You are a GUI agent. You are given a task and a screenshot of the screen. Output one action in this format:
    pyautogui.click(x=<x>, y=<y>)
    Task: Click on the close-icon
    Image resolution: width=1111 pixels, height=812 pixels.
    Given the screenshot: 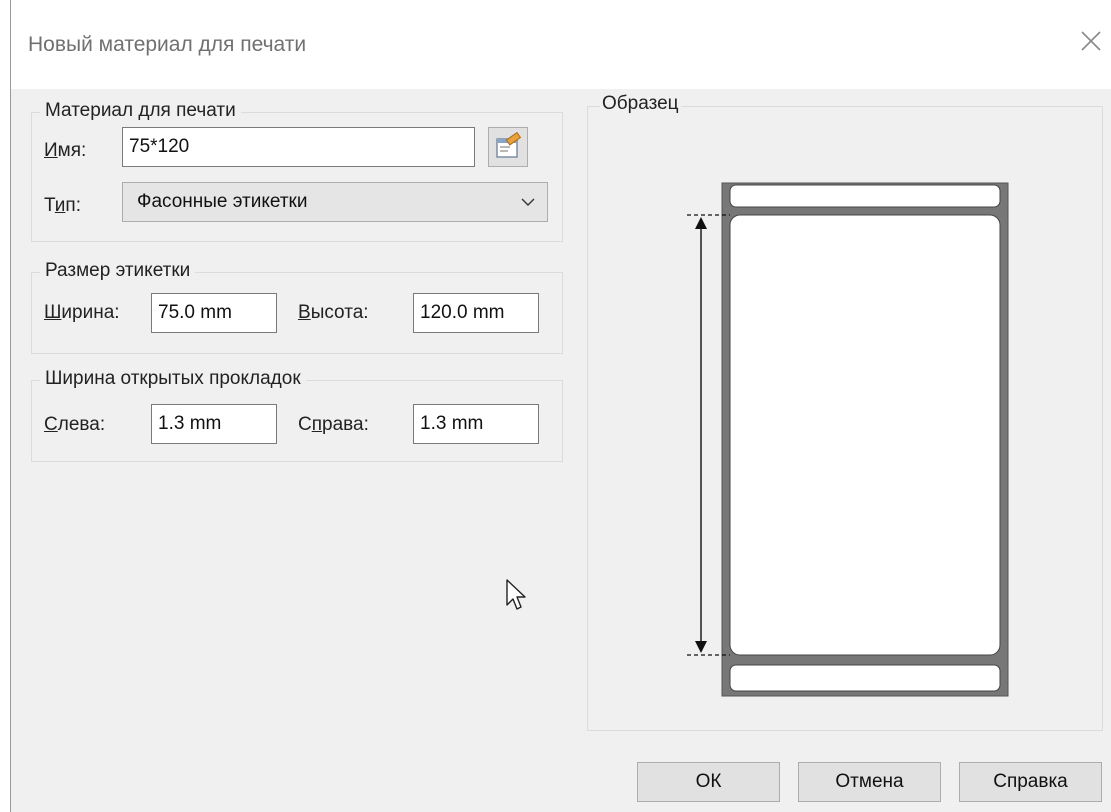 What is the action you would take?
    pyautogui.click(x=1091, y=41)
    